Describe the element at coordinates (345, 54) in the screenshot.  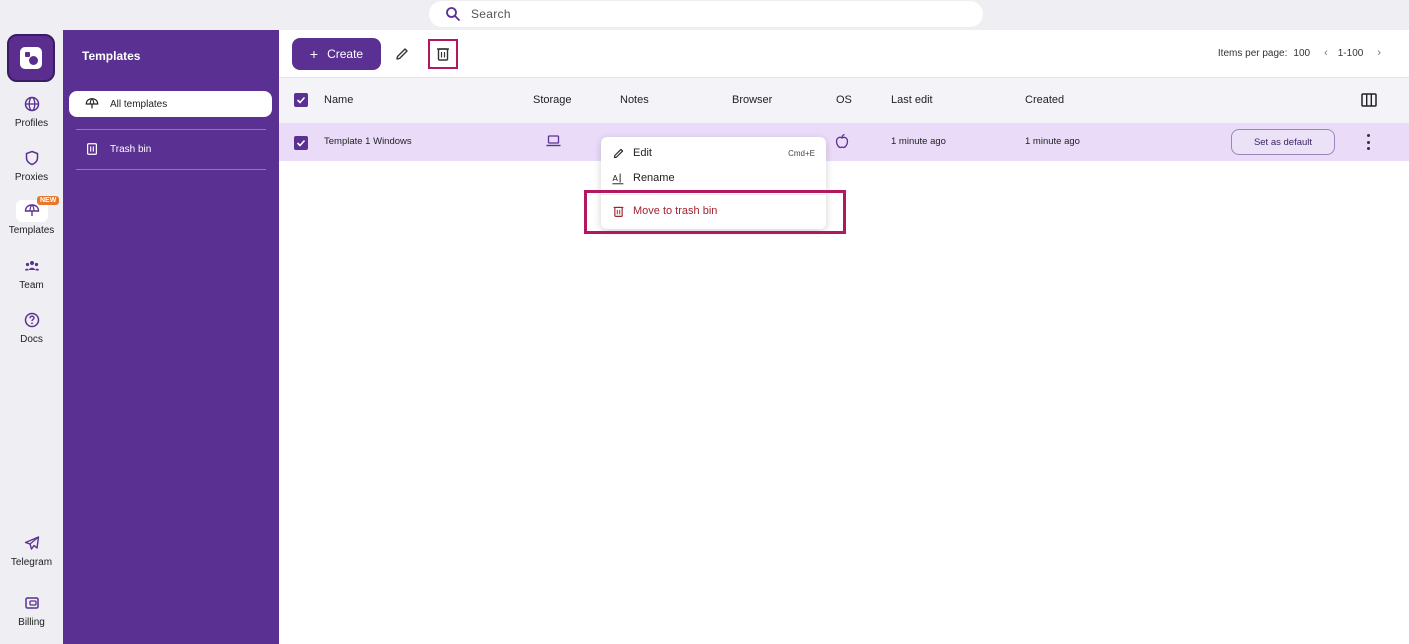
I see `create-label: Create` at that location.